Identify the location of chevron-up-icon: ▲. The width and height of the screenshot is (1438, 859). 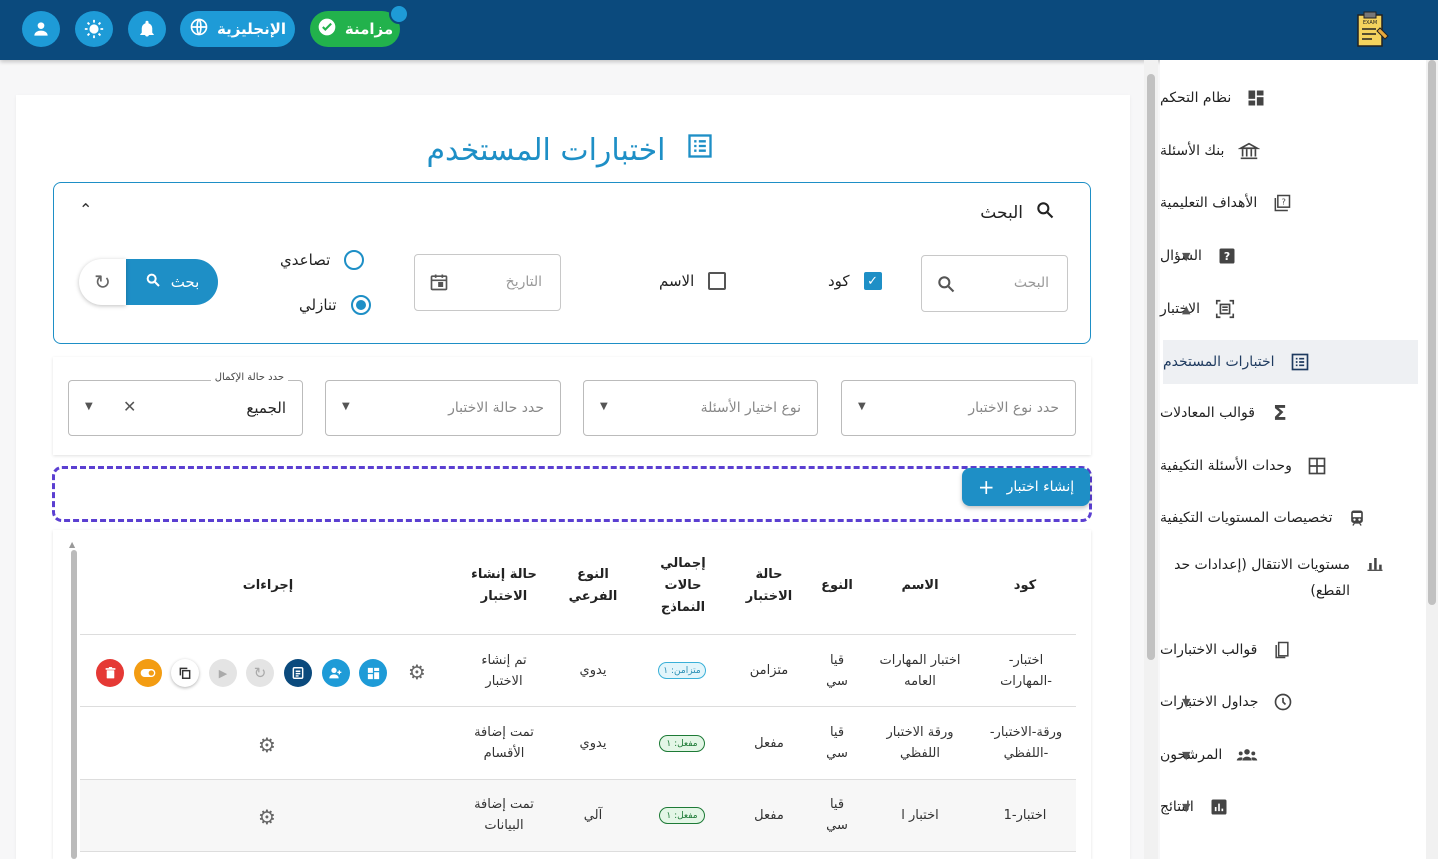
(1186, 309).